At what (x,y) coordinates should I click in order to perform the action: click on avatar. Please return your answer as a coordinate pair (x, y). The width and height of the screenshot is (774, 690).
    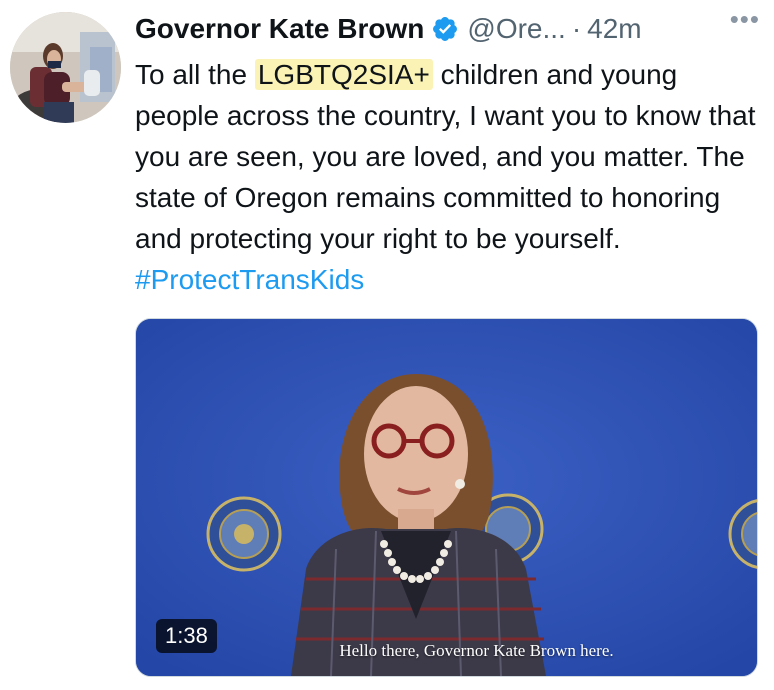
    Looking at the image, I should click on (65, 67).